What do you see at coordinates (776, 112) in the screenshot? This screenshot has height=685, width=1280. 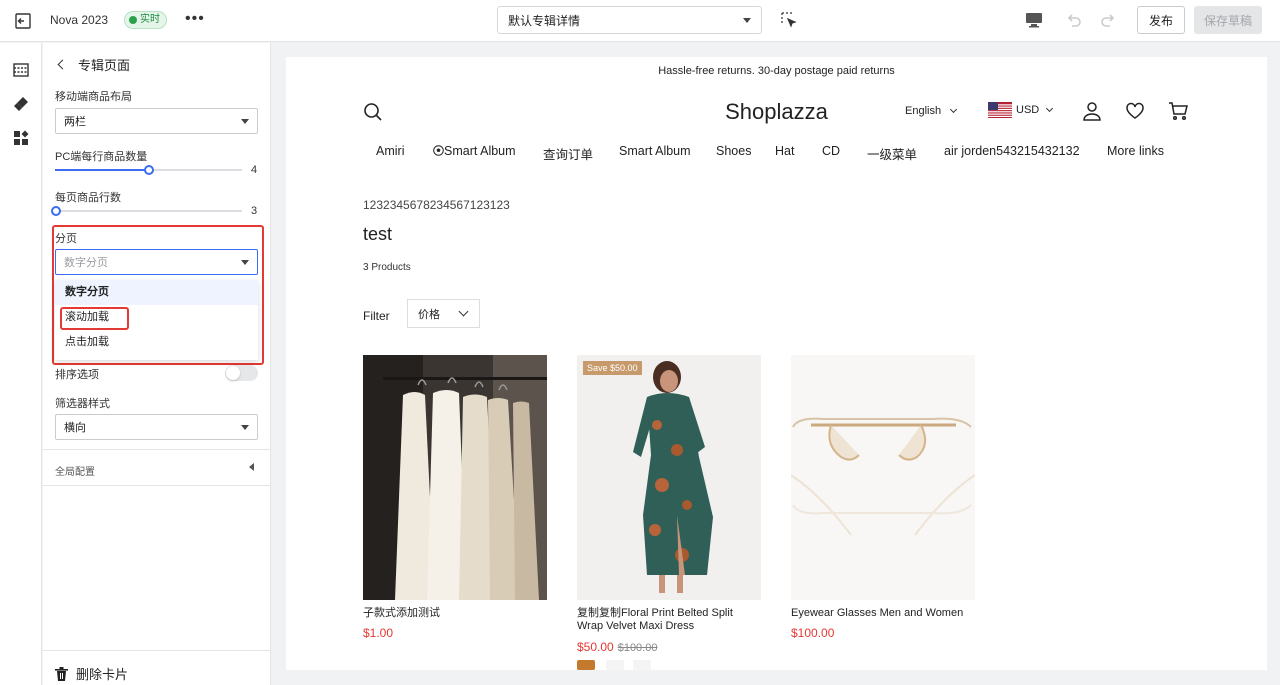 I see `store-logo: Shoplazza` at bounding box center [776, 112].